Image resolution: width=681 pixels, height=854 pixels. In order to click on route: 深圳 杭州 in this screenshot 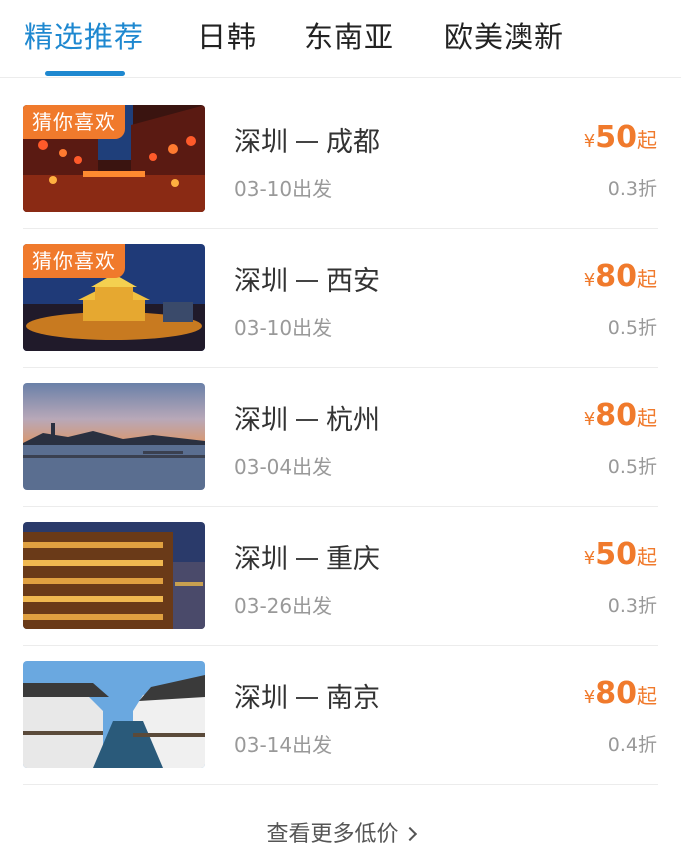, I will do `click(307, 417)`.